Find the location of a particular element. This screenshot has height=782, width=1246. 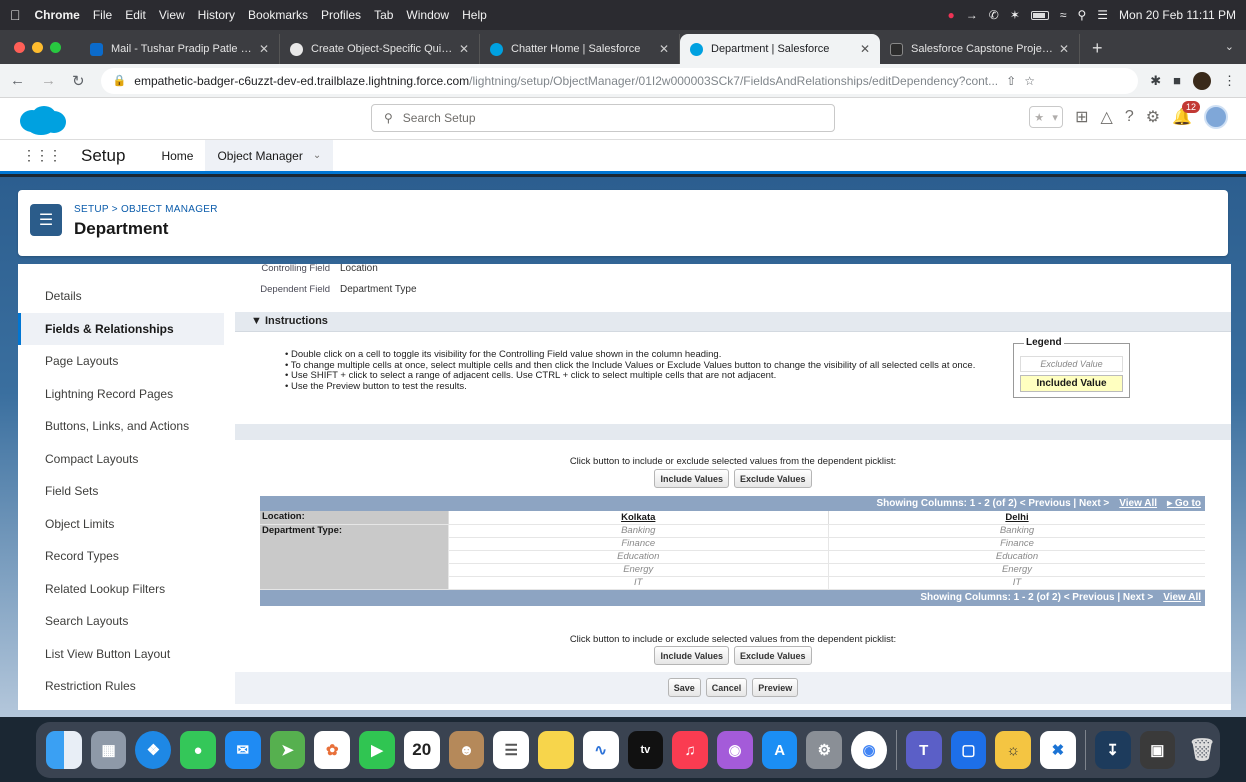

tab-quick-action: Create Object-Specific Quick A ✕ is located at coordinates (380, 49).